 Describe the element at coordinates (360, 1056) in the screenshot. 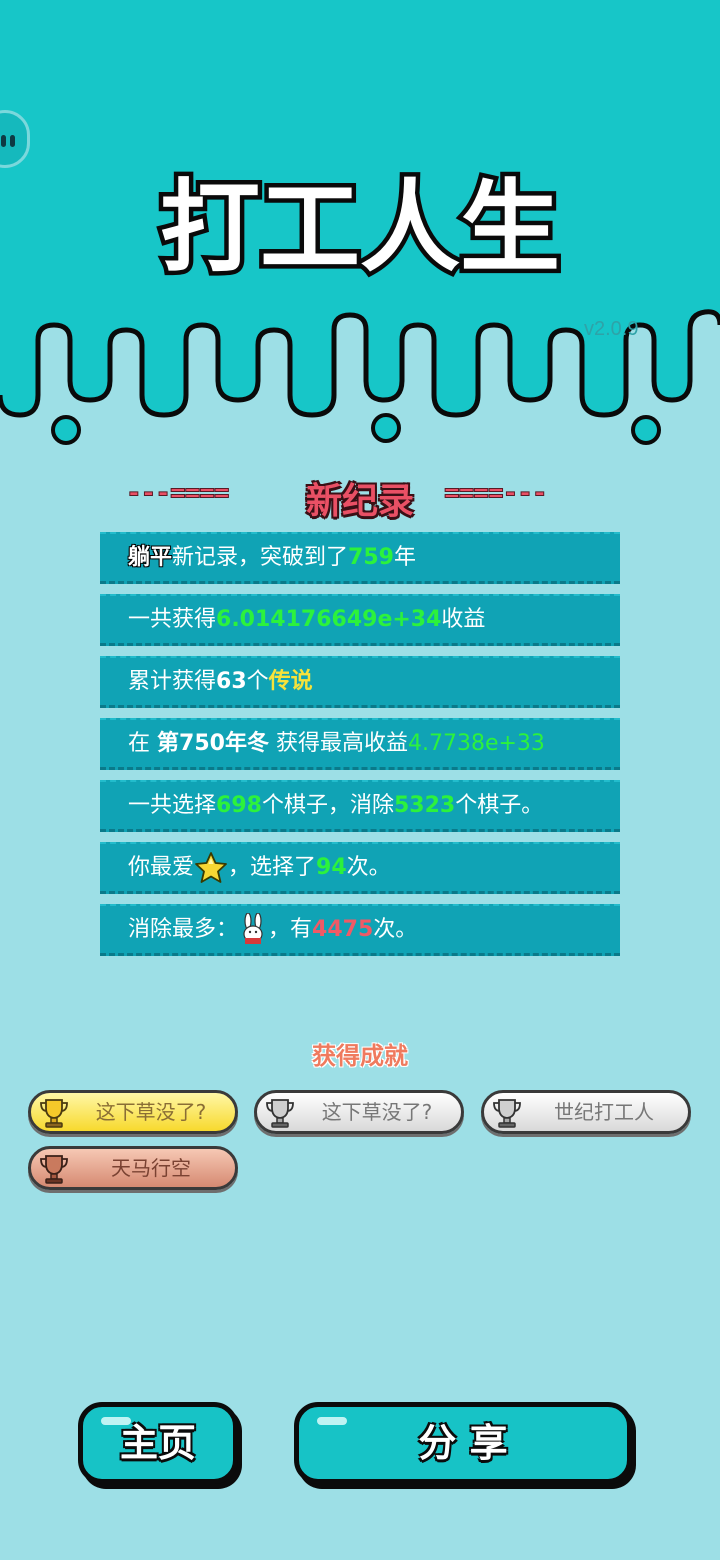

I see `achievements-title: 获得成就` at that location.